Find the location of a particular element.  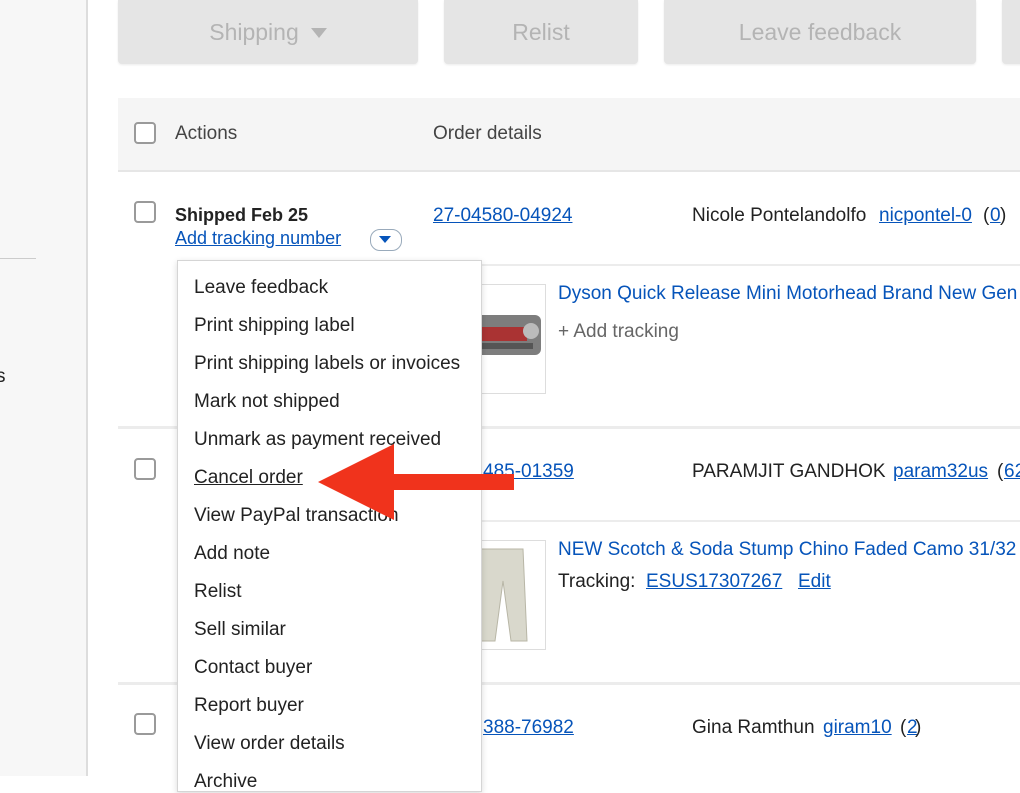

buyer-name: PARAMJIT GANDHOK is located at coordinates (789, 471).